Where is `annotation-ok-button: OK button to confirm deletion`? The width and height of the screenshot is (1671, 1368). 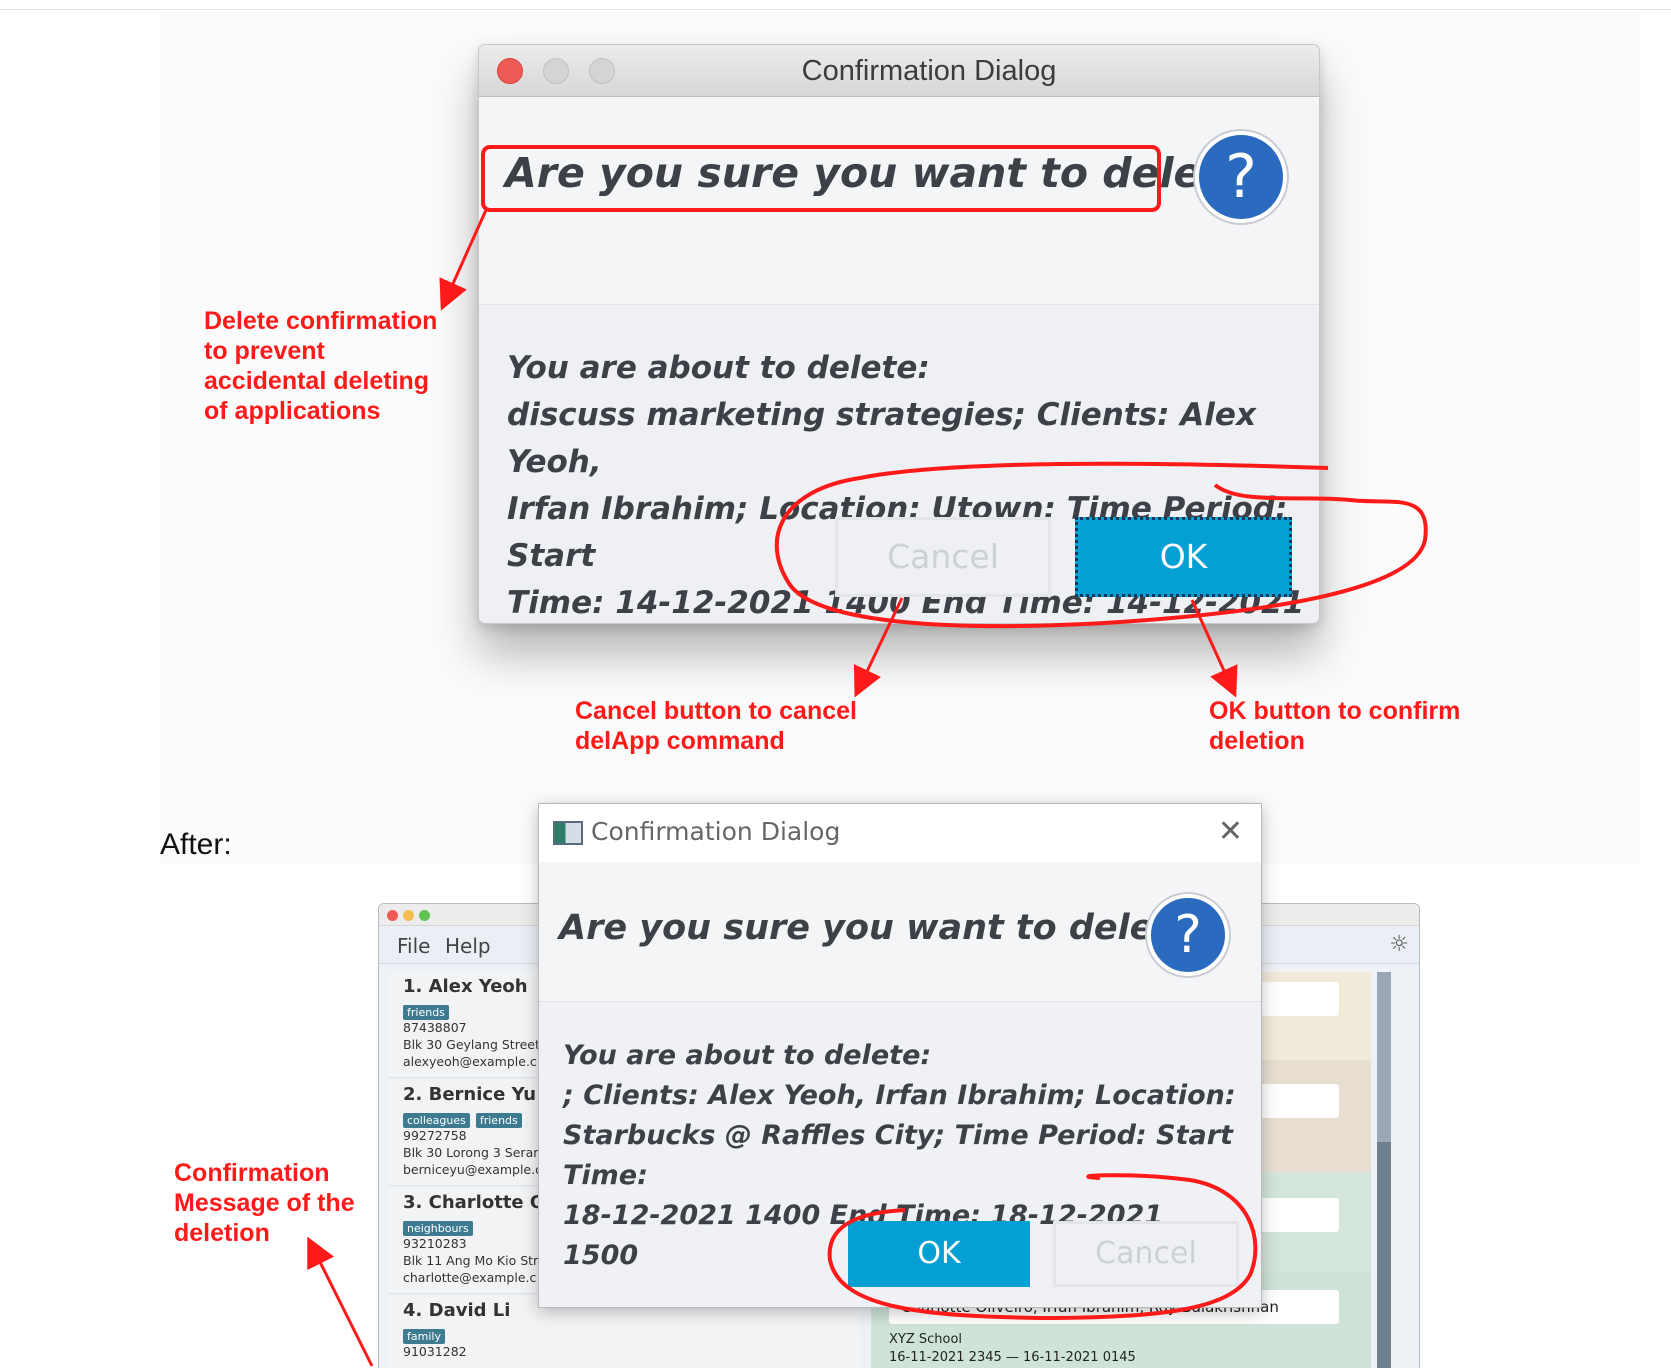 annotation-ok-button: OK button to confirm deletion is located at coordinates (1335, 726).